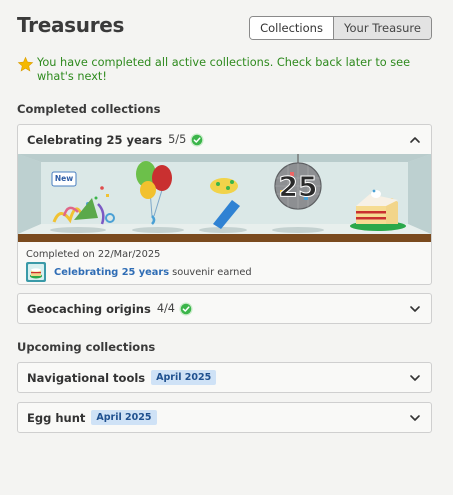 The image size is (453, 495). I want to click on page-title: Treasures, so click(71, 25).